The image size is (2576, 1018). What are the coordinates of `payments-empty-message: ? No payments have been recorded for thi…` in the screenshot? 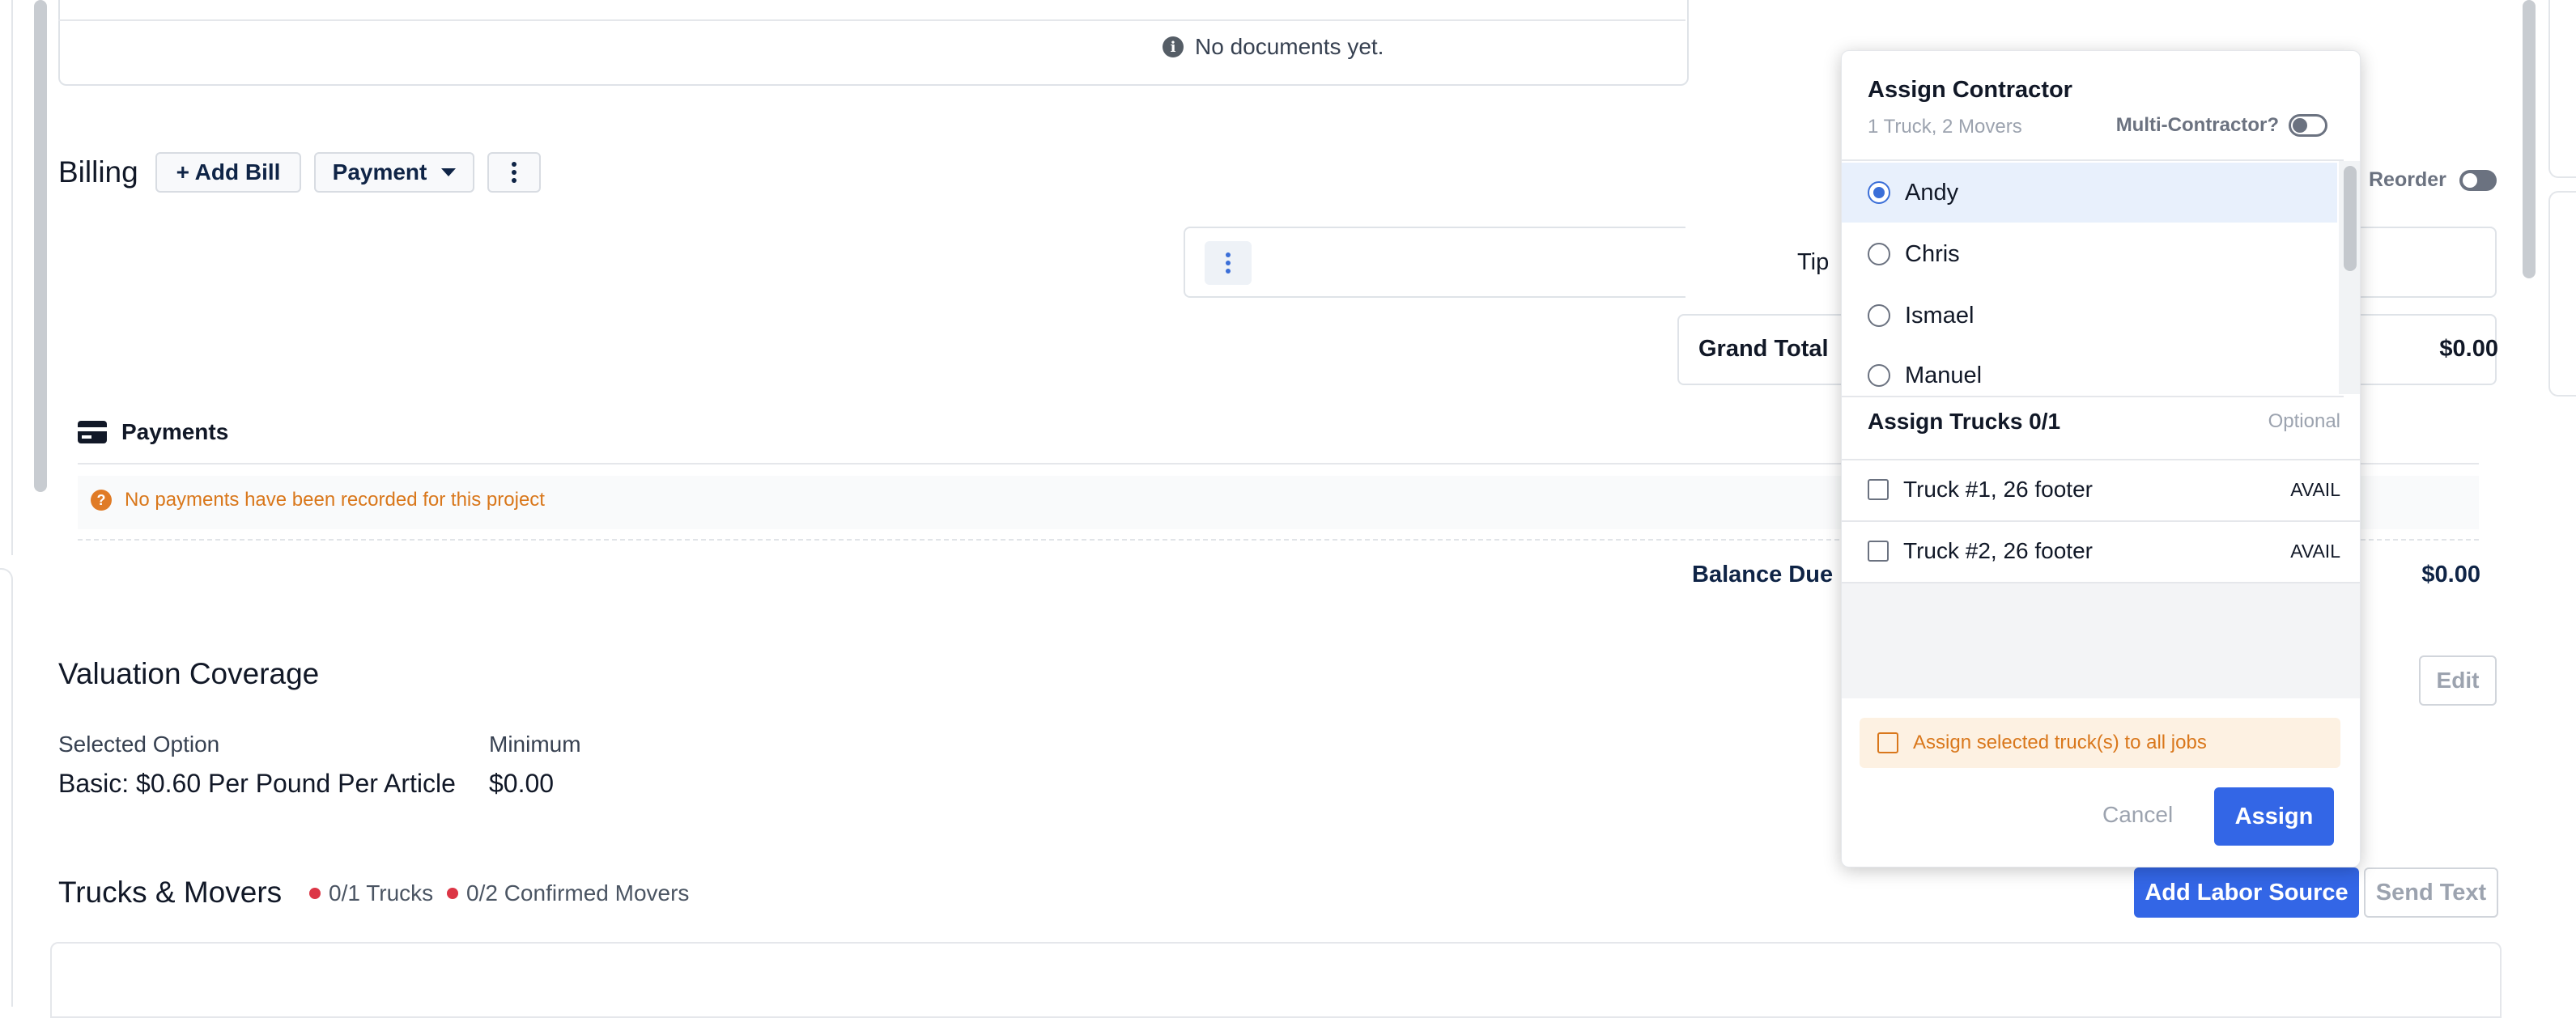 It's located at (318, 500).